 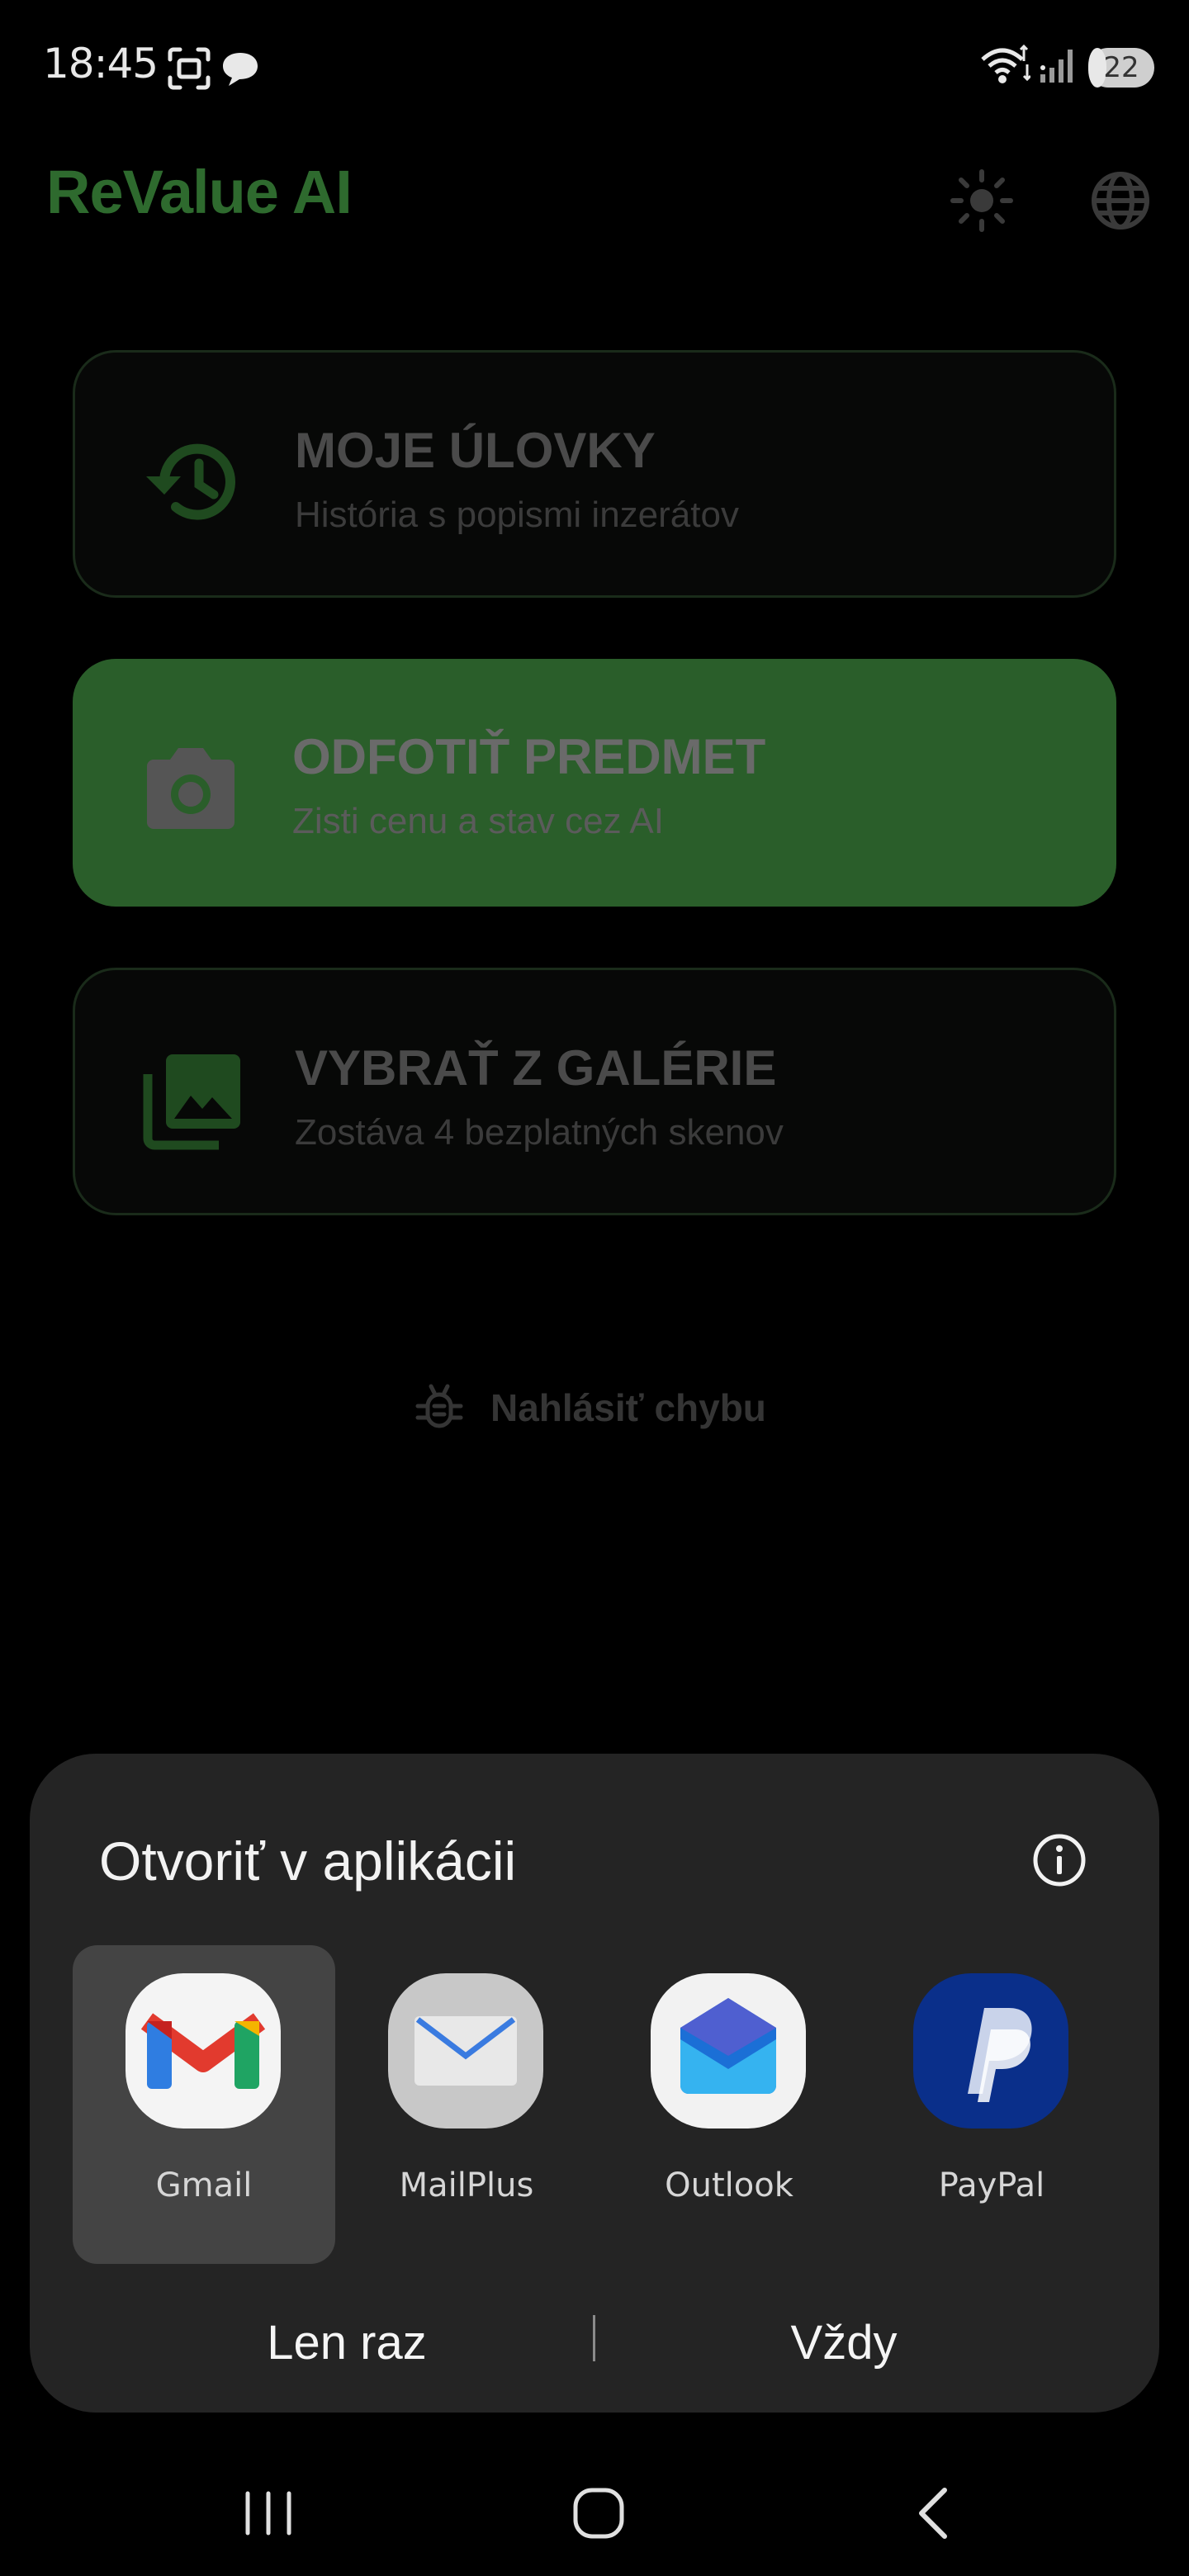 What do you see at coordinates (193, 1099) in the screenshot?
I see `gallery-icon` at bounding box center [193, 1099].